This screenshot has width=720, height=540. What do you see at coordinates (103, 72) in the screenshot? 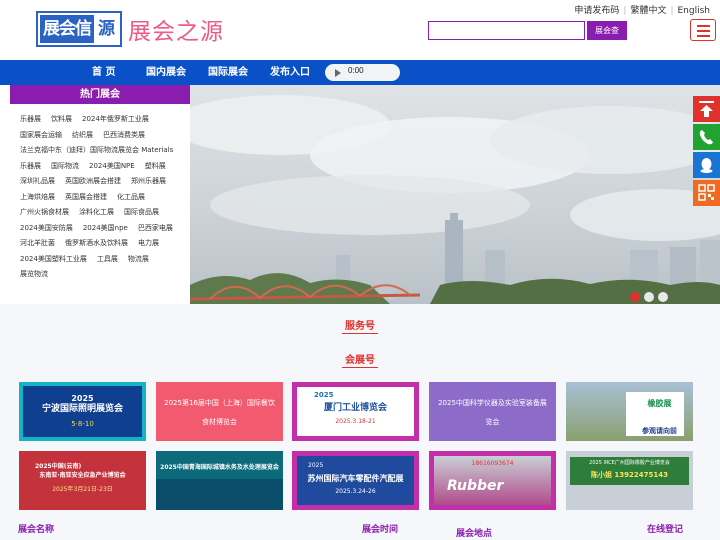
I see `nav-home: 首 页` at bounding box center [103, 72].